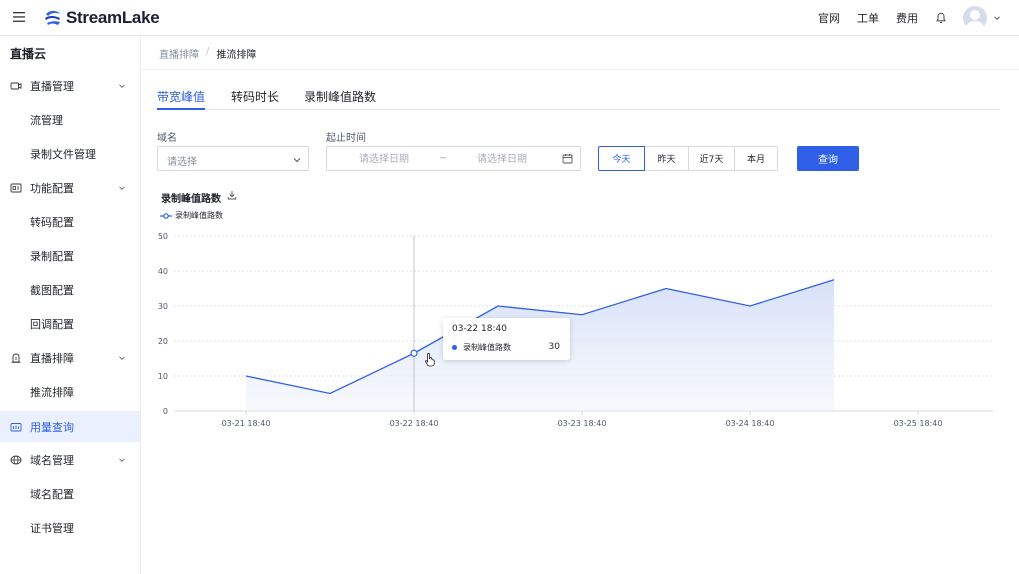  I want to click on query-button: 查询, so click(828, 158).